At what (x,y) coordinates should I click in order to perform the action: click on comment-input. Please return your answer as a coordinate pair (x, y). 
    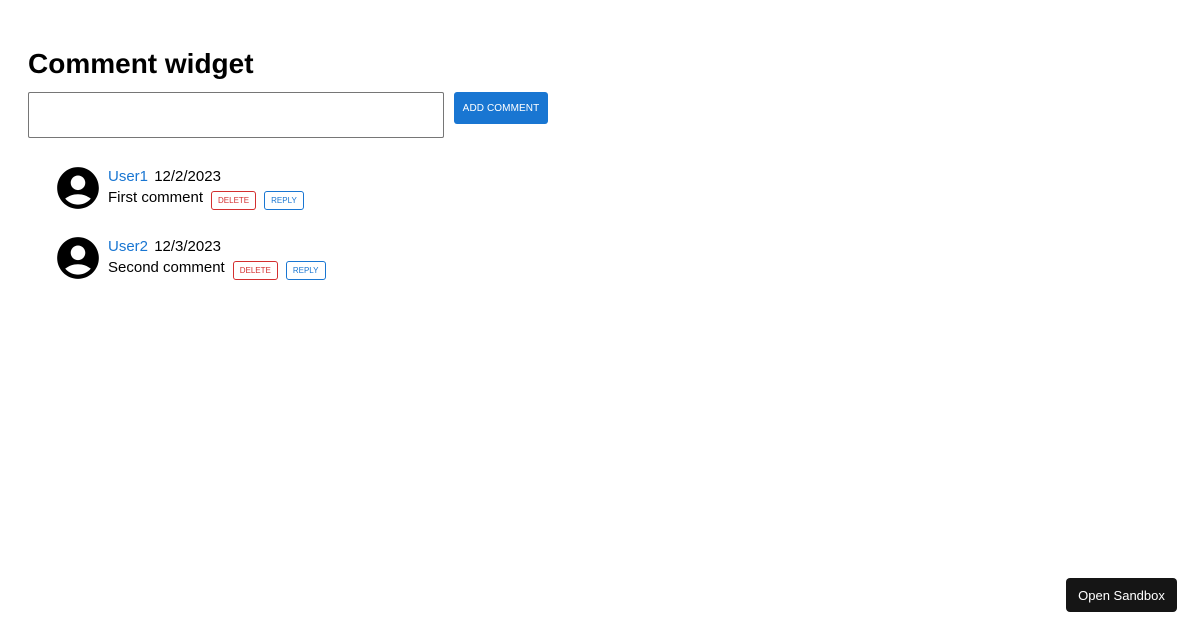
    Looking at the image, I should click on (236, 115).